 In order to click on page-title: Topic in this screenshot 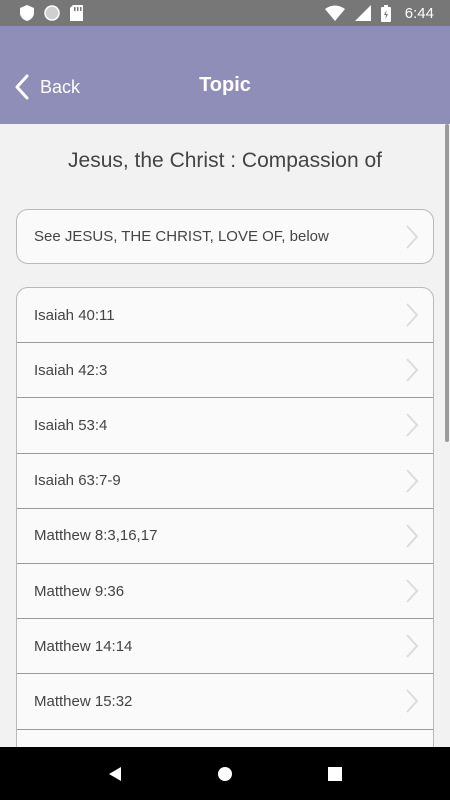, I will do `click(225, 85)`.